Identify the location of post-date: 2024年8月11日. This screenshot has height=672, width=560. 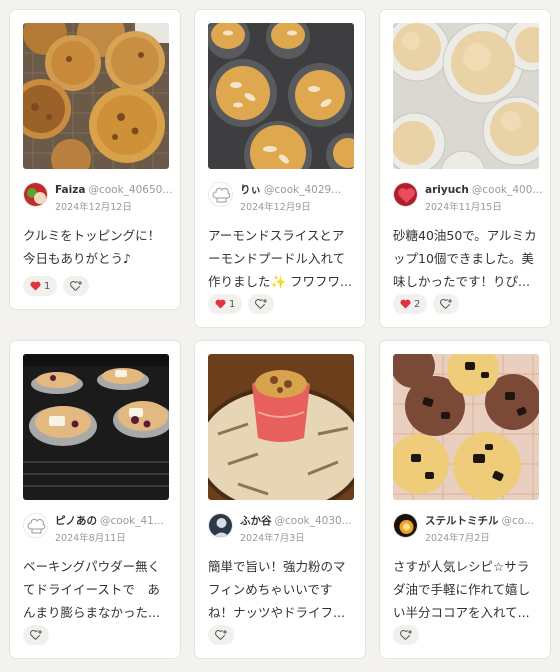
(90, 538).